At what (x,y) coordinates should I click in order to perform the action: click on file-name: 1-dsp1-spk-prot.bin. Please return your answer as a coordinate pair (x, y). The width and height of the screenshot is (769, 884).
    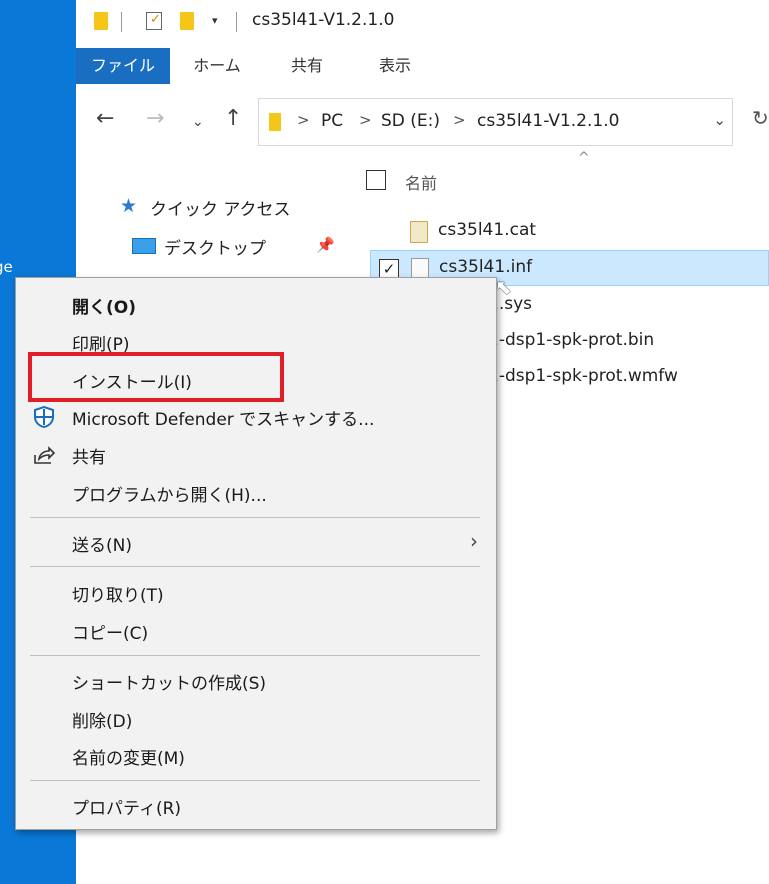
    Looking at the image, I should click on (571, 340).